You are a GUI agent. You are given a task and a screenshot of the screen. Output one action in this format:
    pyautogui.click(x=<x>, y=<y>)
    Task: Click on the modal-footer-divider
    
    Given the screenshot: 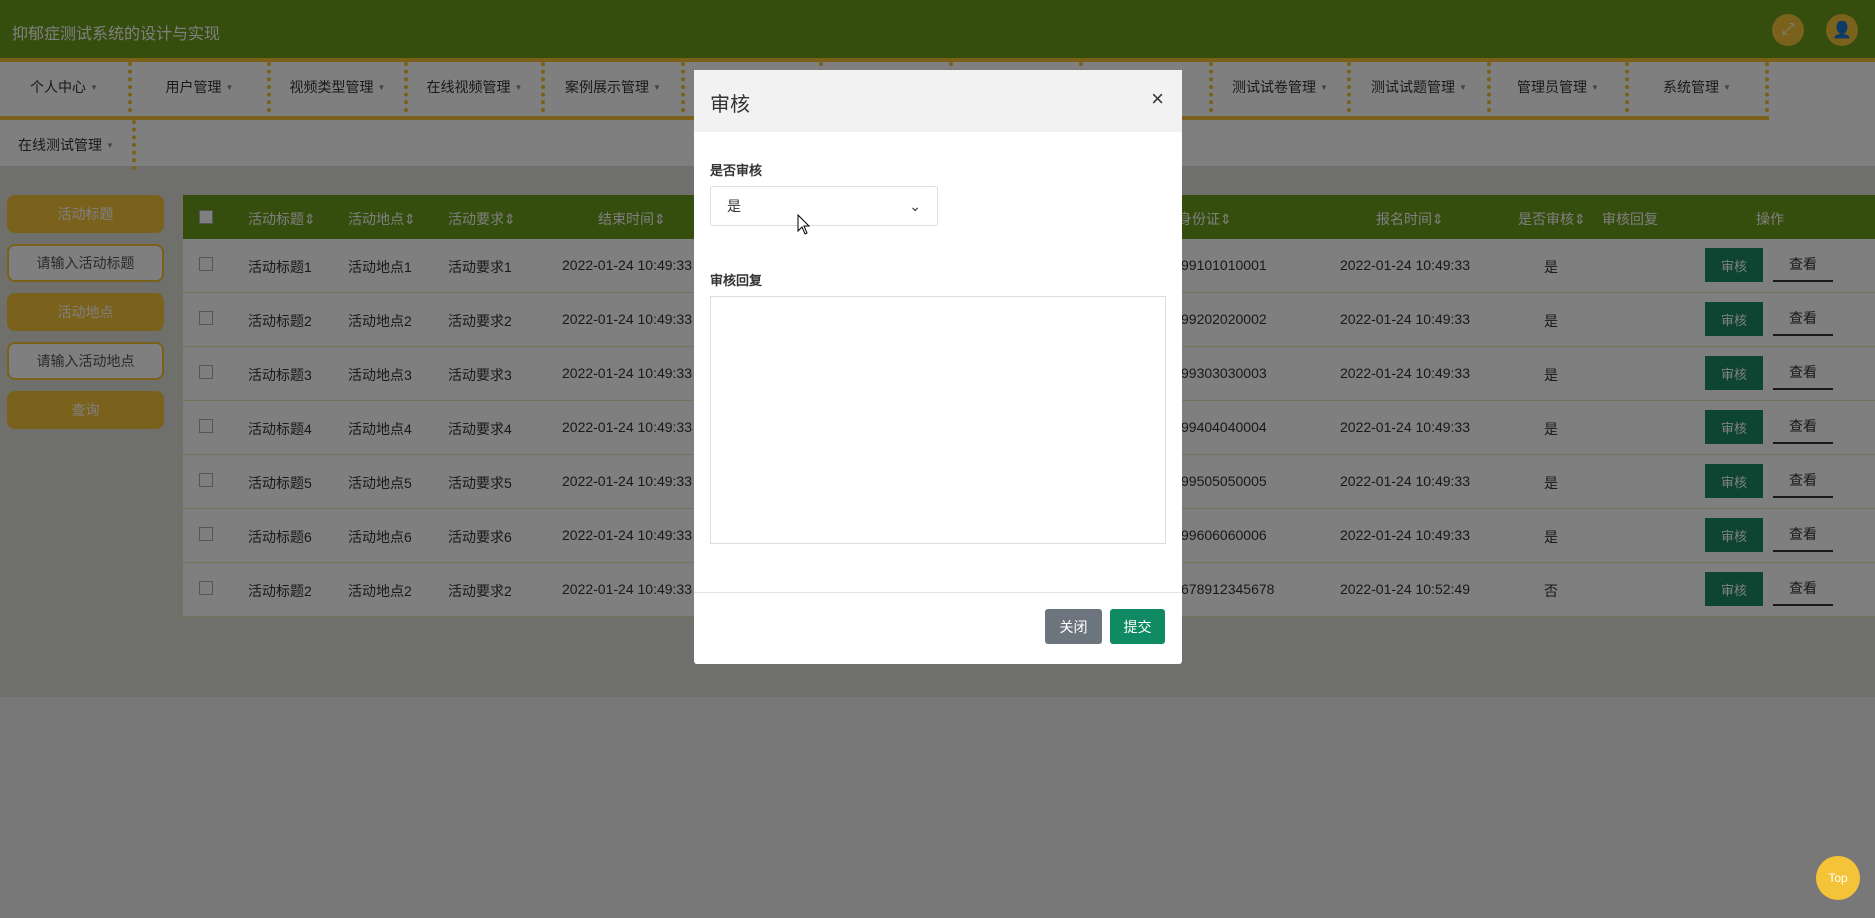 What is the action you would take?
    pyautogui.click(x=938, y=592)
    